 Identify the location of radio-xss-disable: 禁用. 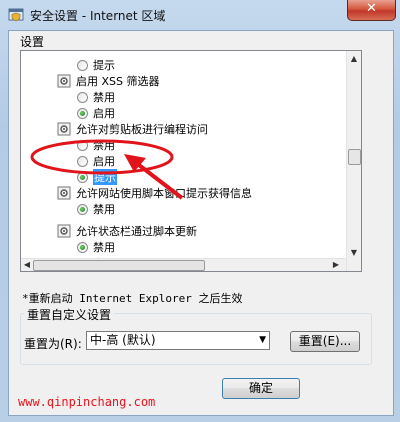
(96, 97).